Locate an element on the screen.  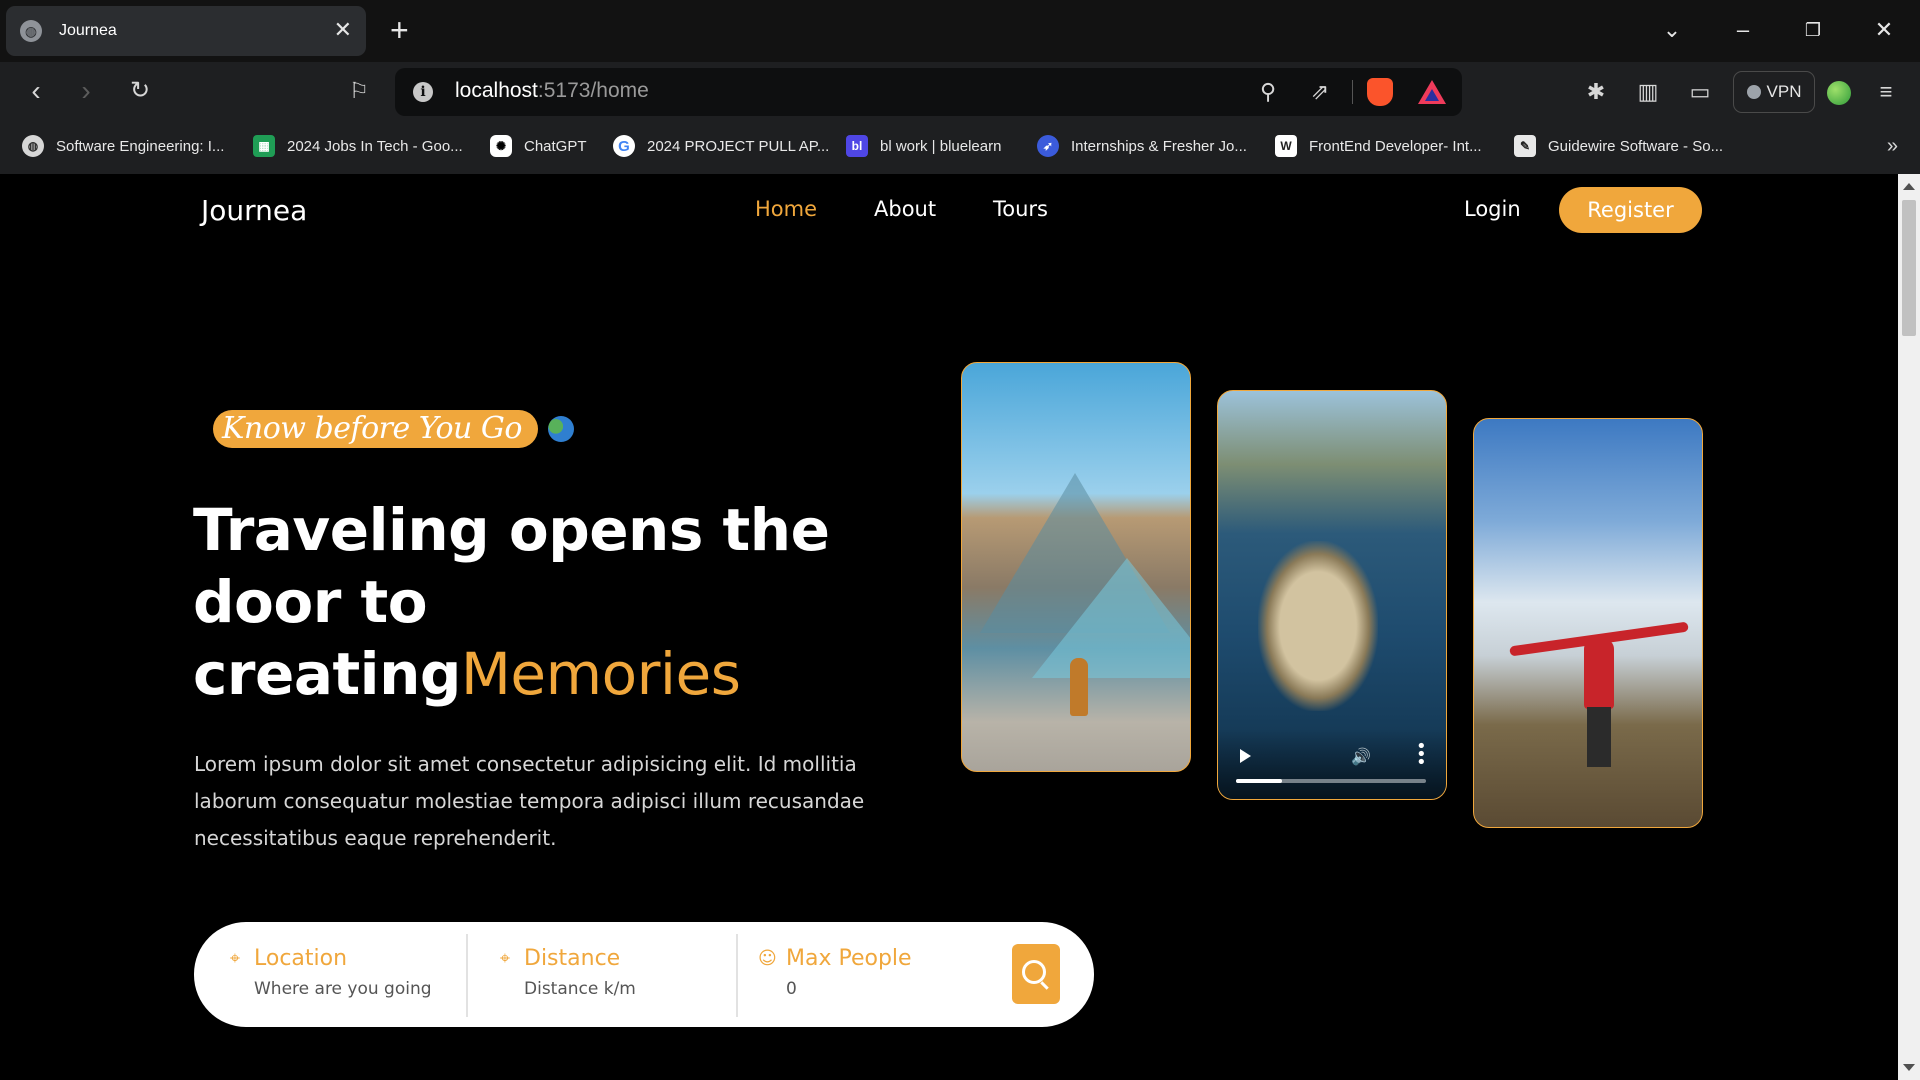
louvre-image is located at coordinates (1076, 567).